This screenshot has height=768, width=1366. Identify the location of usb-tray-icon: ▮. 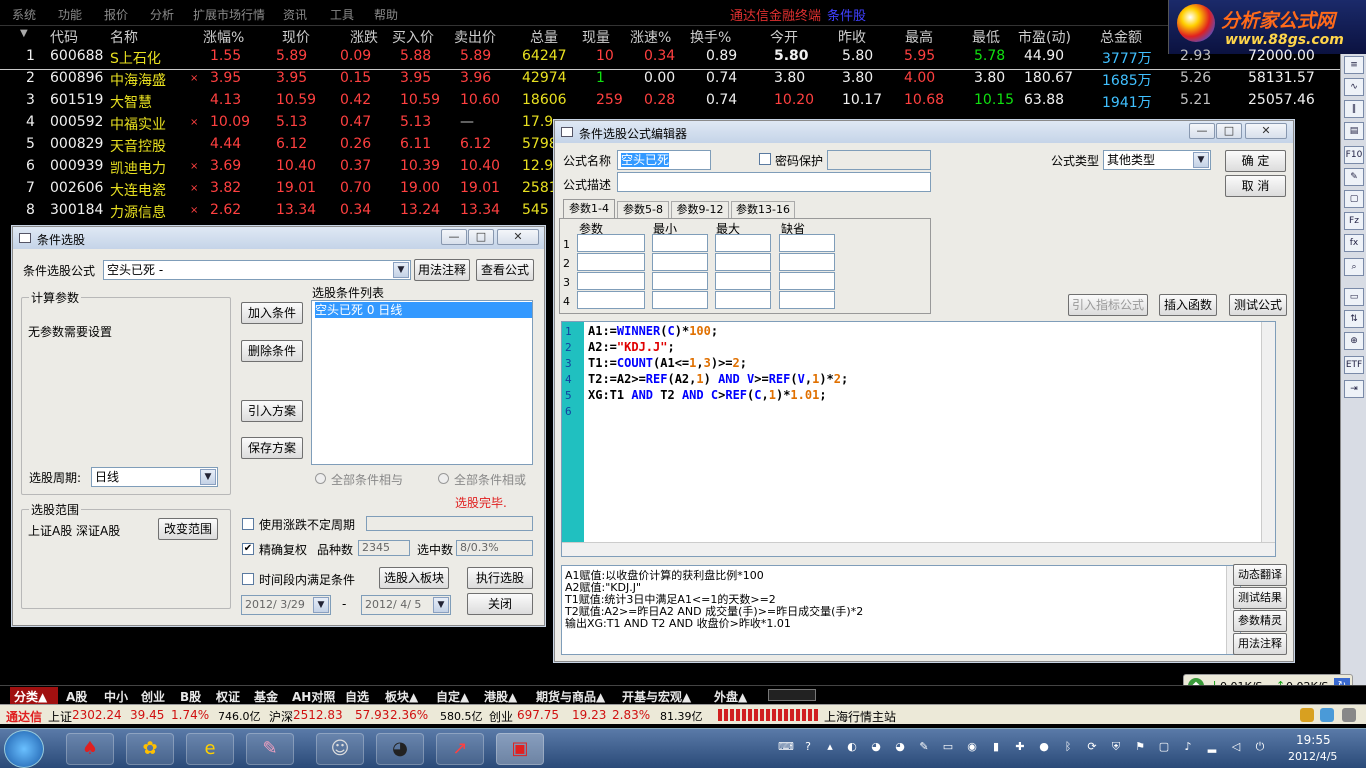
(996, 747).